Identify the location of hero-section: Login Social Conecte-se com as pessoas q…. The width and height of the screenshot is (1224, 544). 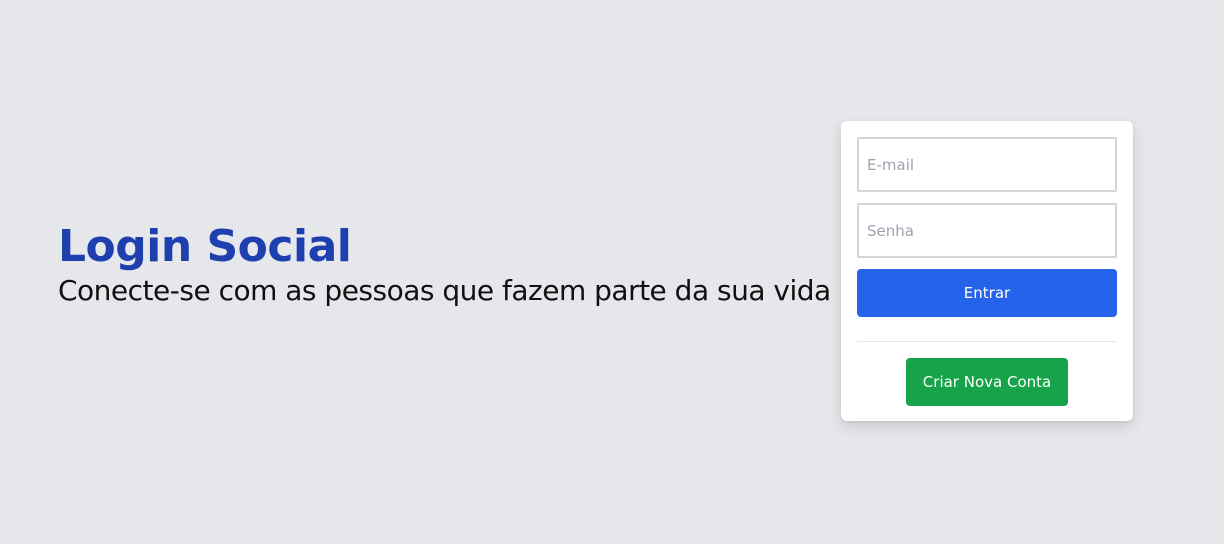
(444, 264).